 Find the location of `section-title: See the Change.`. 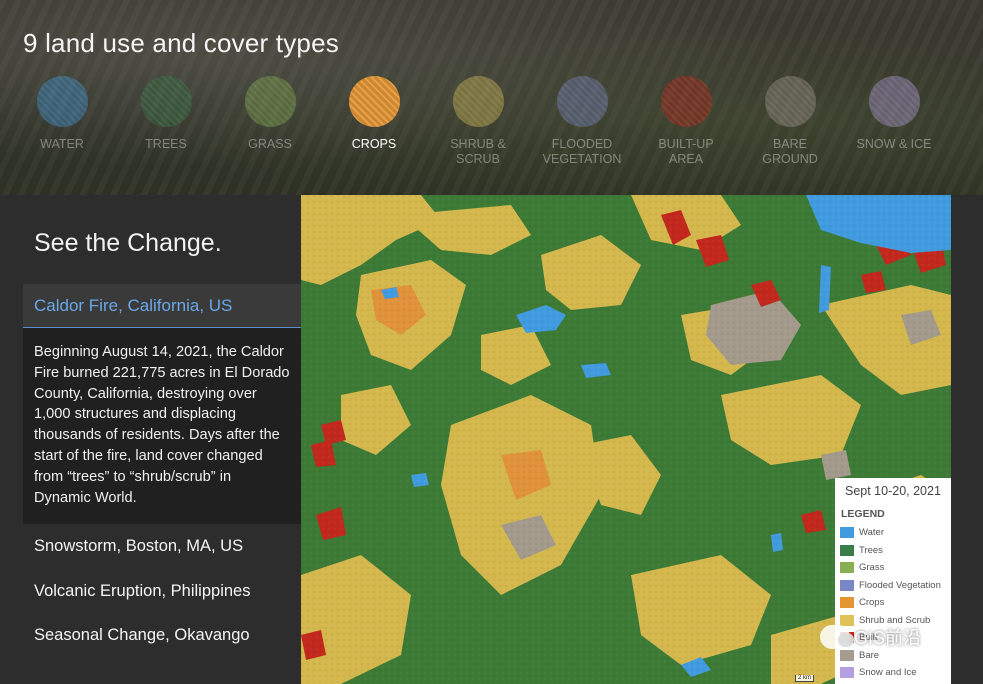

section-title: See the Change. is located at coordinates (128, 243).